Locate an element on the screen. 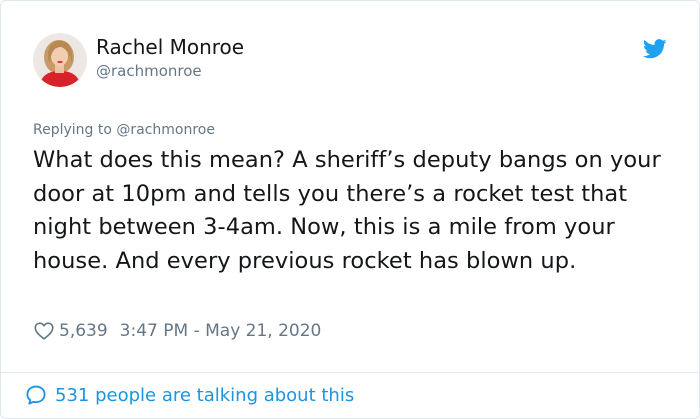 The width and height of the screenshot is (700, 419). author-handle: @rachmonroe is located at coordinates (170, 71).